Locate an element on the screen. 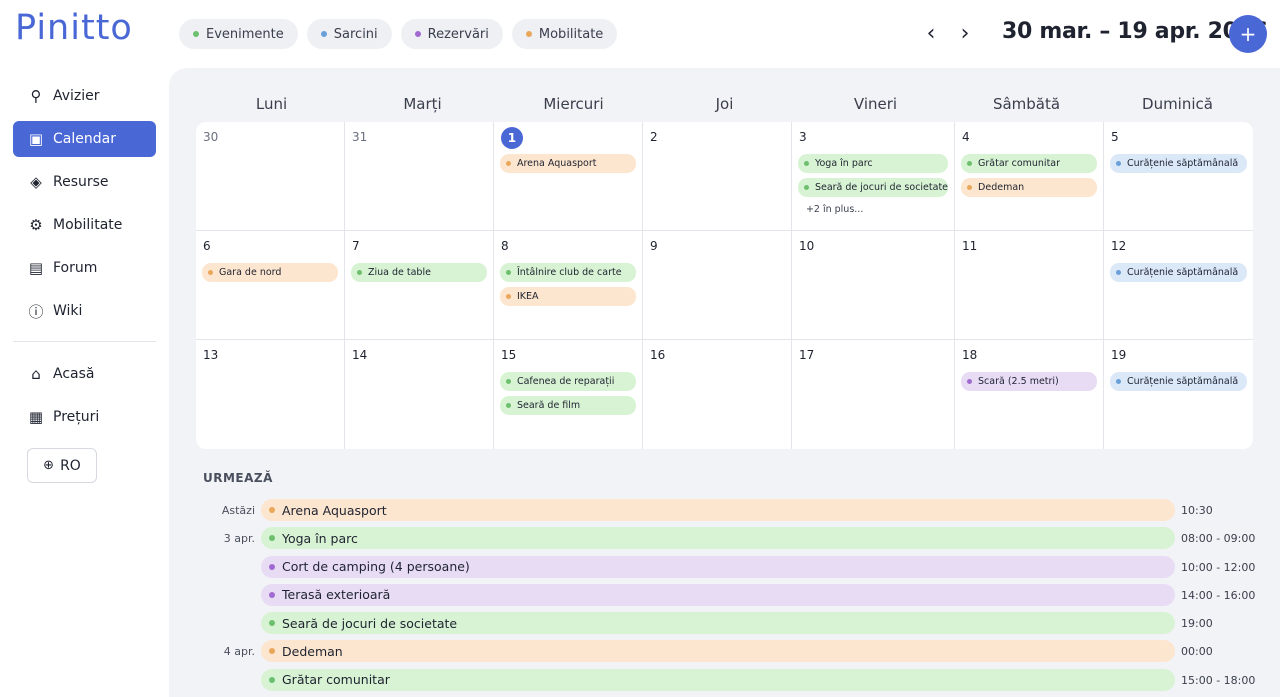 The width and height of the screenshot is (1280, 697). filter-chip-rezervări: Rezervări is located at coordinates (451, 34).